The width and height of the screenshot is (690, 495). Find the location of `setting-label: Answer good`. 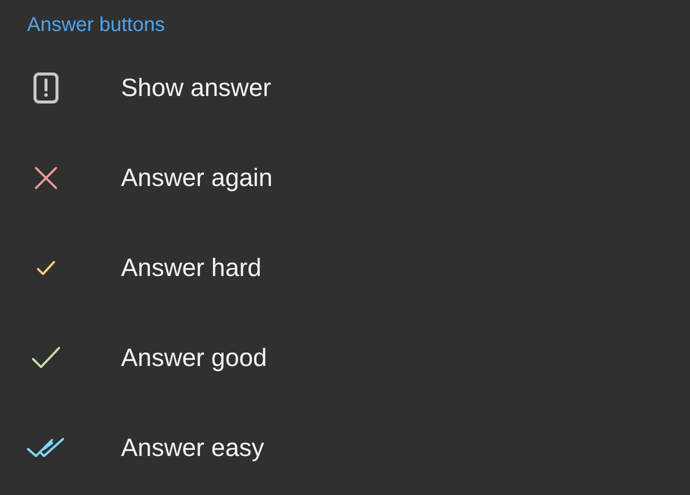

setting-label: Answer good is located at coordinates (194, 358).